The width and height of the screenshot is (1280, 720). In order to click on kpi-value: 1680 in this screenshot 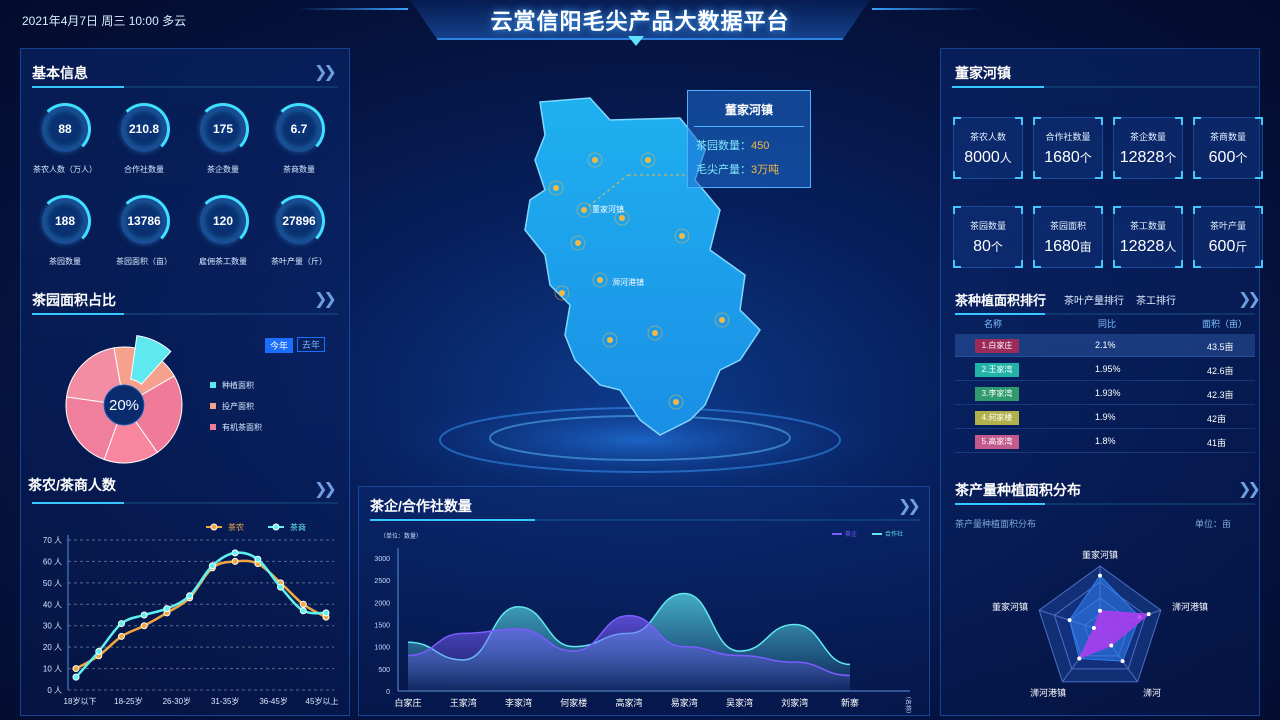, I will do `click(1062, 246)`.